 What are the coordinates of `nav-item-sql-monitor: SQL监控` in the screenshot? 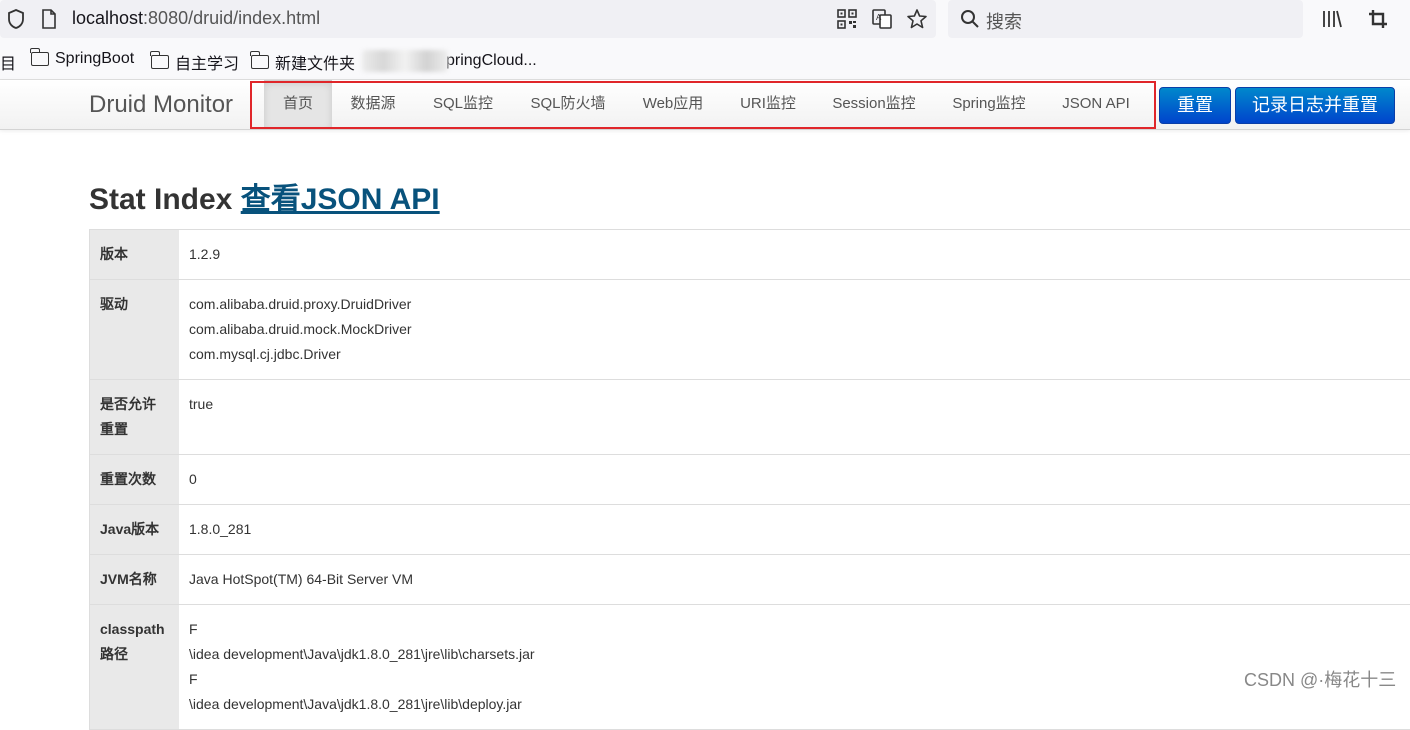 It's located at (463, 104).